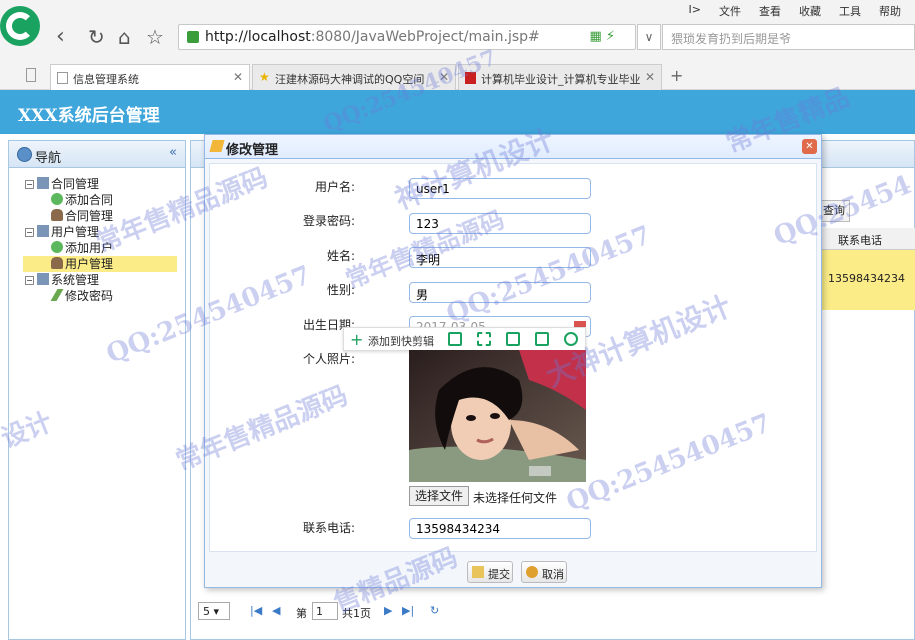  Describe the element at coordinates (571, 339) in the screenshot. I see `gear-icon` at that location.